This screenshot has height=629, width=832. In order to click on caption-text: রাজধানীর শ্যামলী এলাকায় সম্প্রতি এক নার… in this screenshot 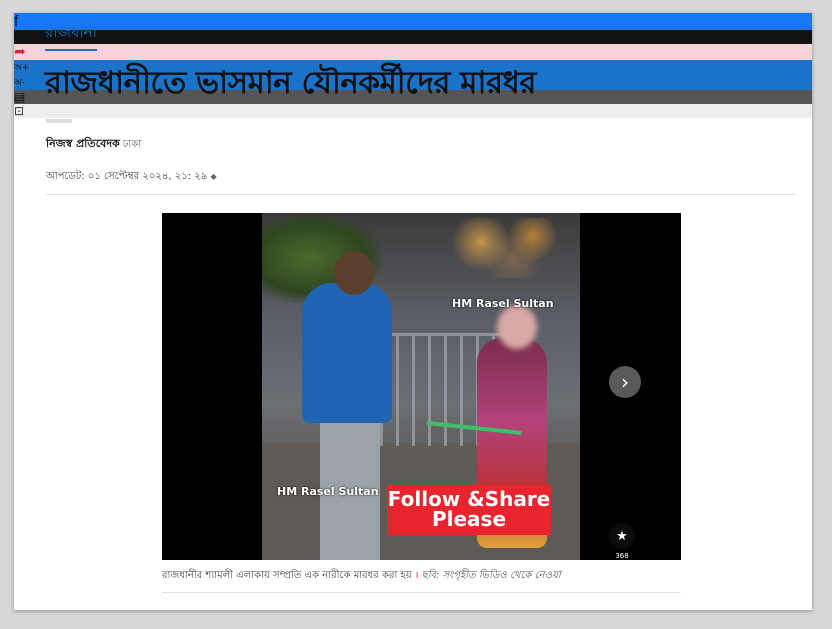, I will do `click(287, 575)`.